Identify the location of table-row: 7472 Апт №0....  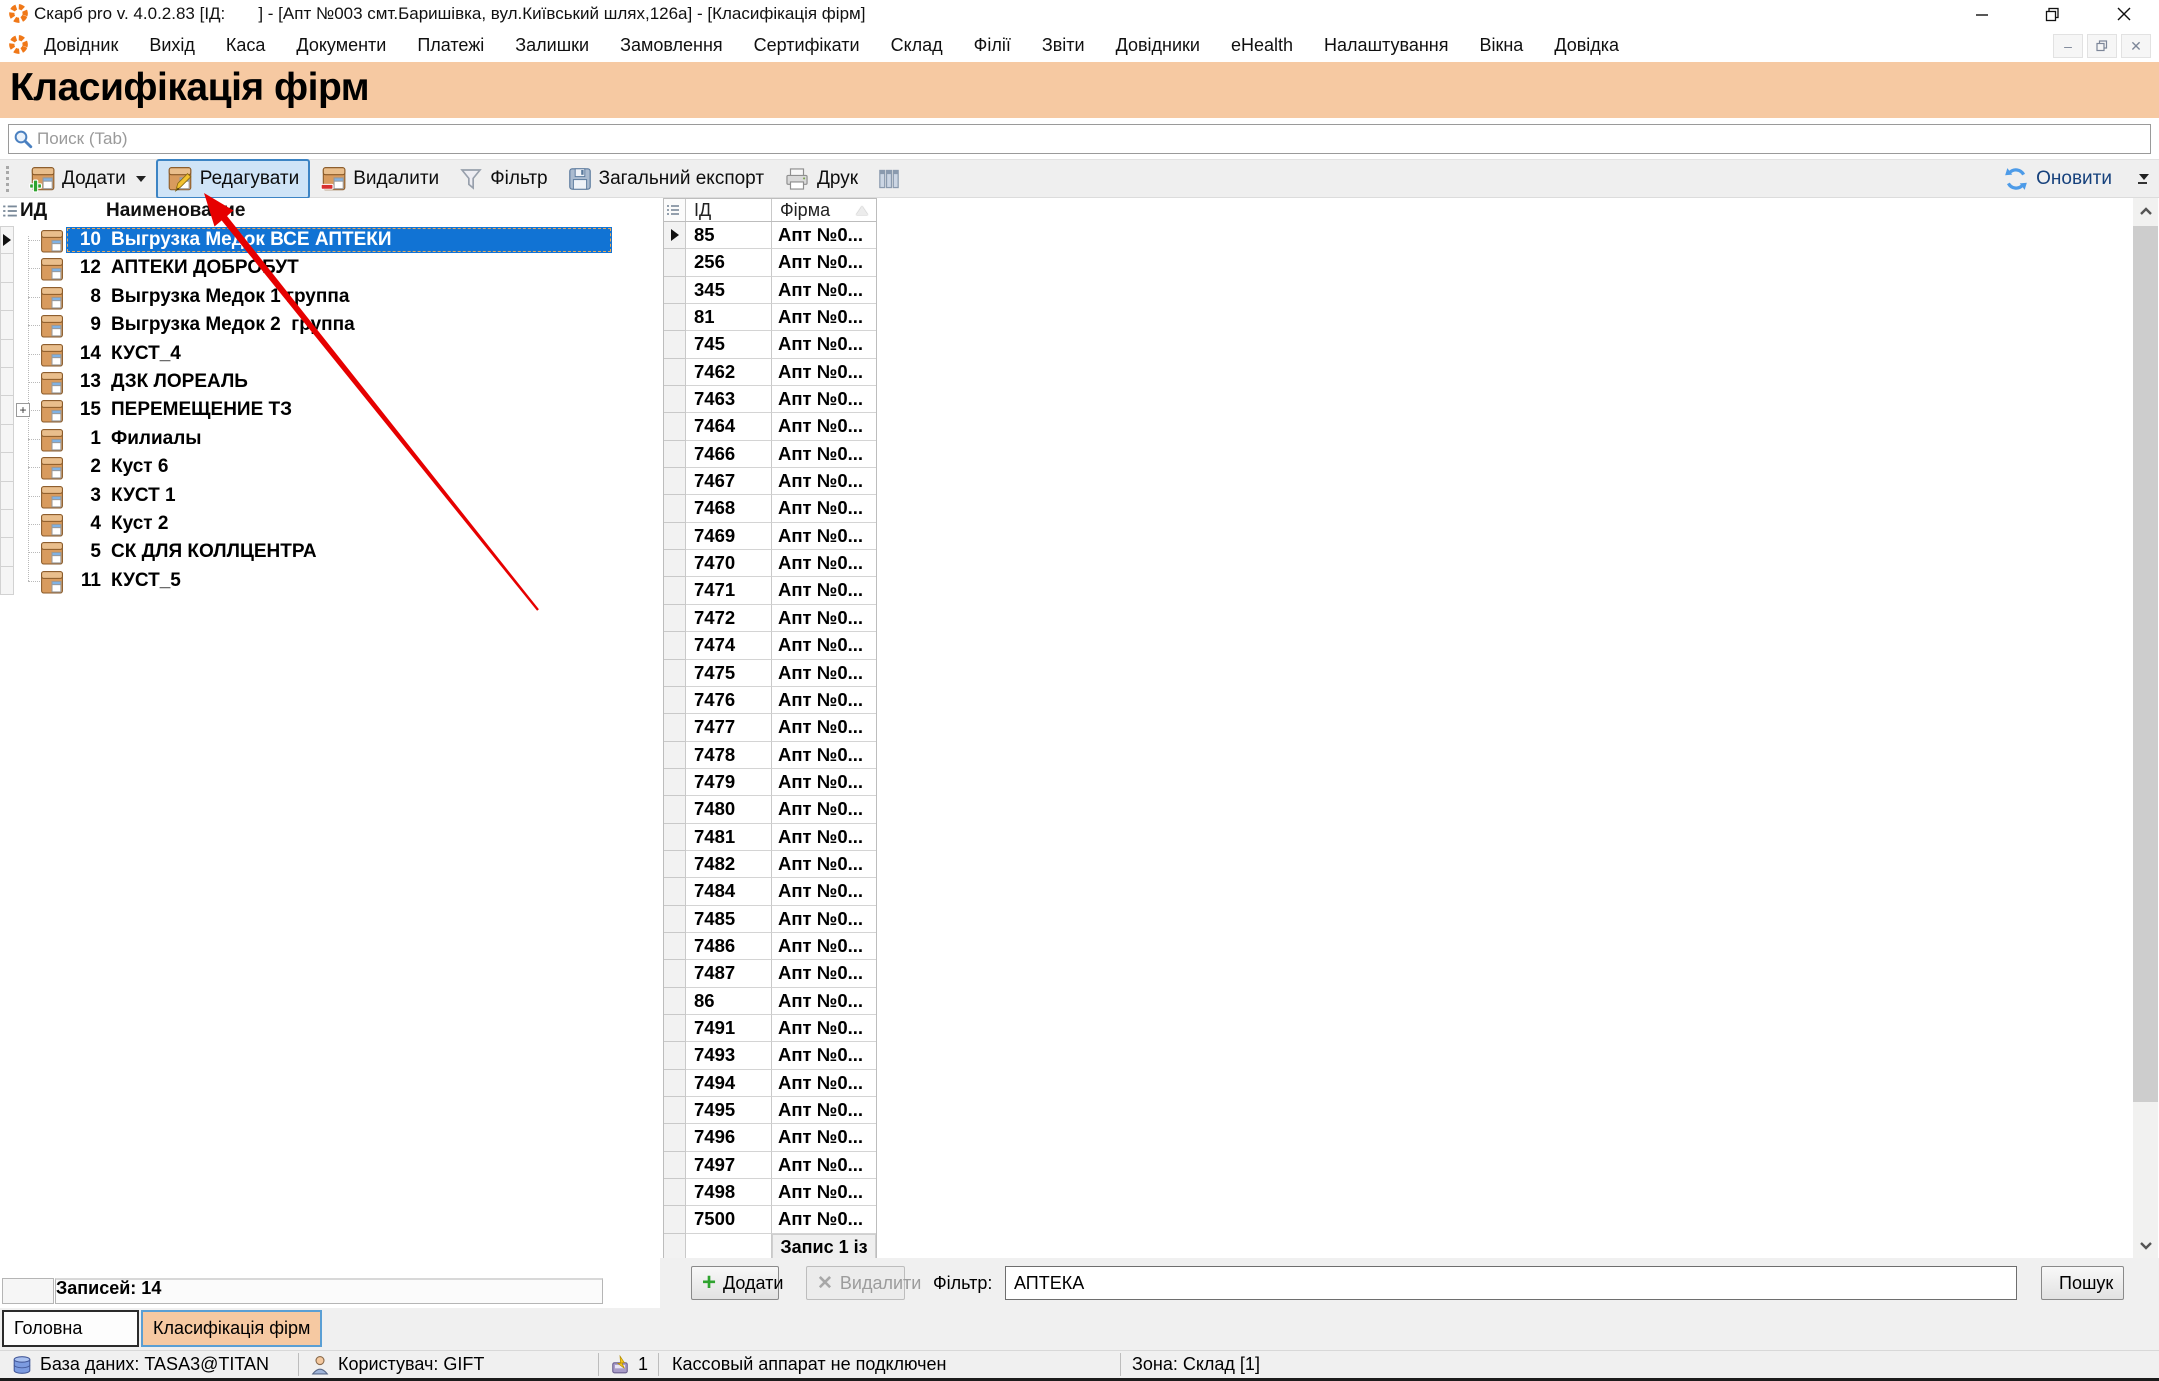
(770, 618).